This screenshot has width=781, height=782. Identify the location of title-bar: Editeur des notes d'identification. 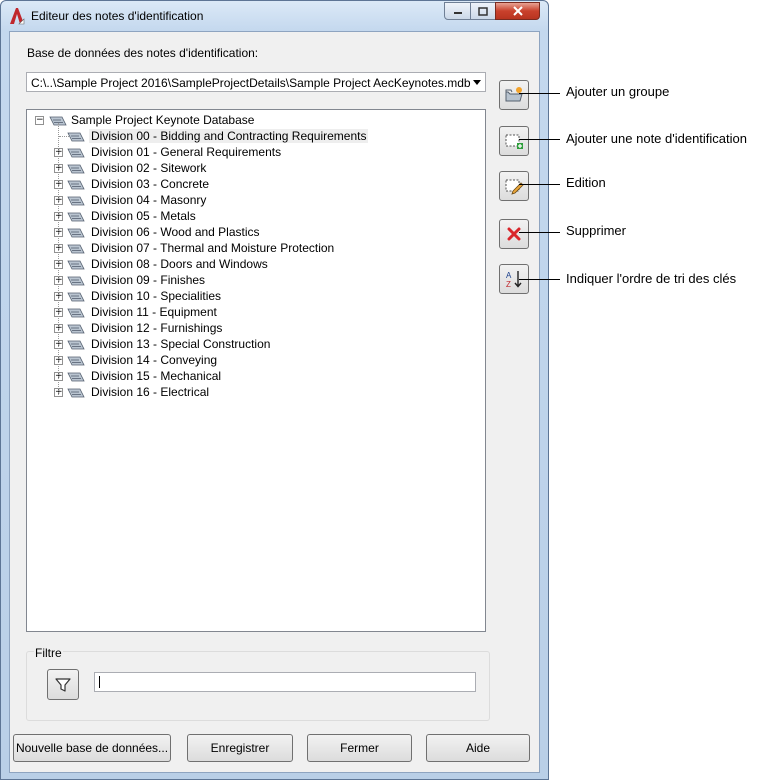
(274, 16).